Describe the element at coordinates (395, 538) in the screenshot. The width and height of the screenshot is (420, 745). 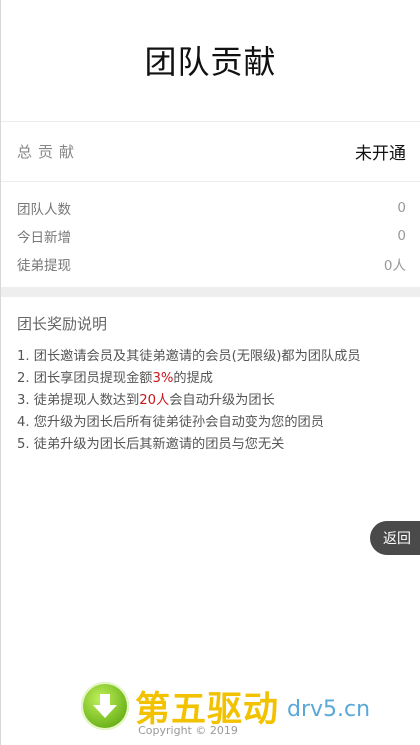
I see `back-button: 返回` at that location.